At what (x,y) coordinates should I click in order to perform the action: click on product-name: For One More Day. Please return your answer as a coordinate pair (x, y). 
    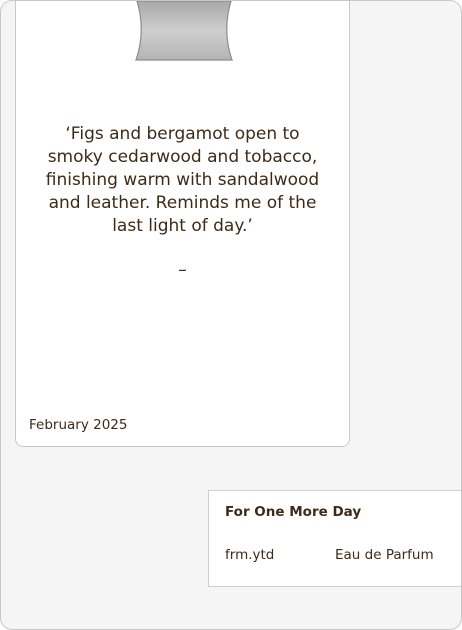
    Looking at the image, I should click on (293, 512).